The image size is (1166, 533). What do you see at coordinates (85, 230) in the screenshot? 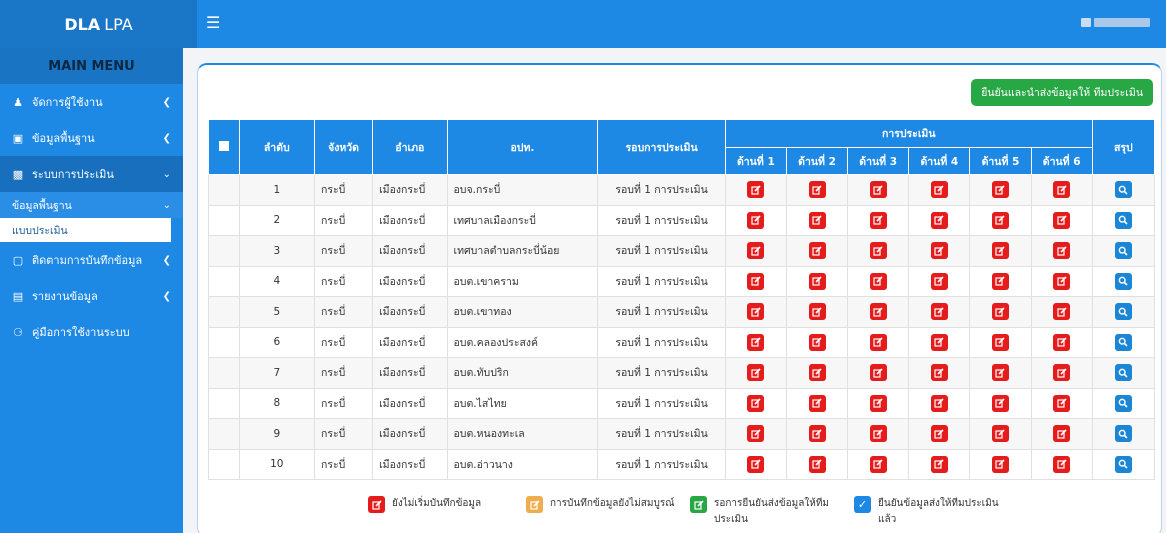
I see `submenu-item-evaluation-form: แบบประเมิน` at bounding box center [85, 230].